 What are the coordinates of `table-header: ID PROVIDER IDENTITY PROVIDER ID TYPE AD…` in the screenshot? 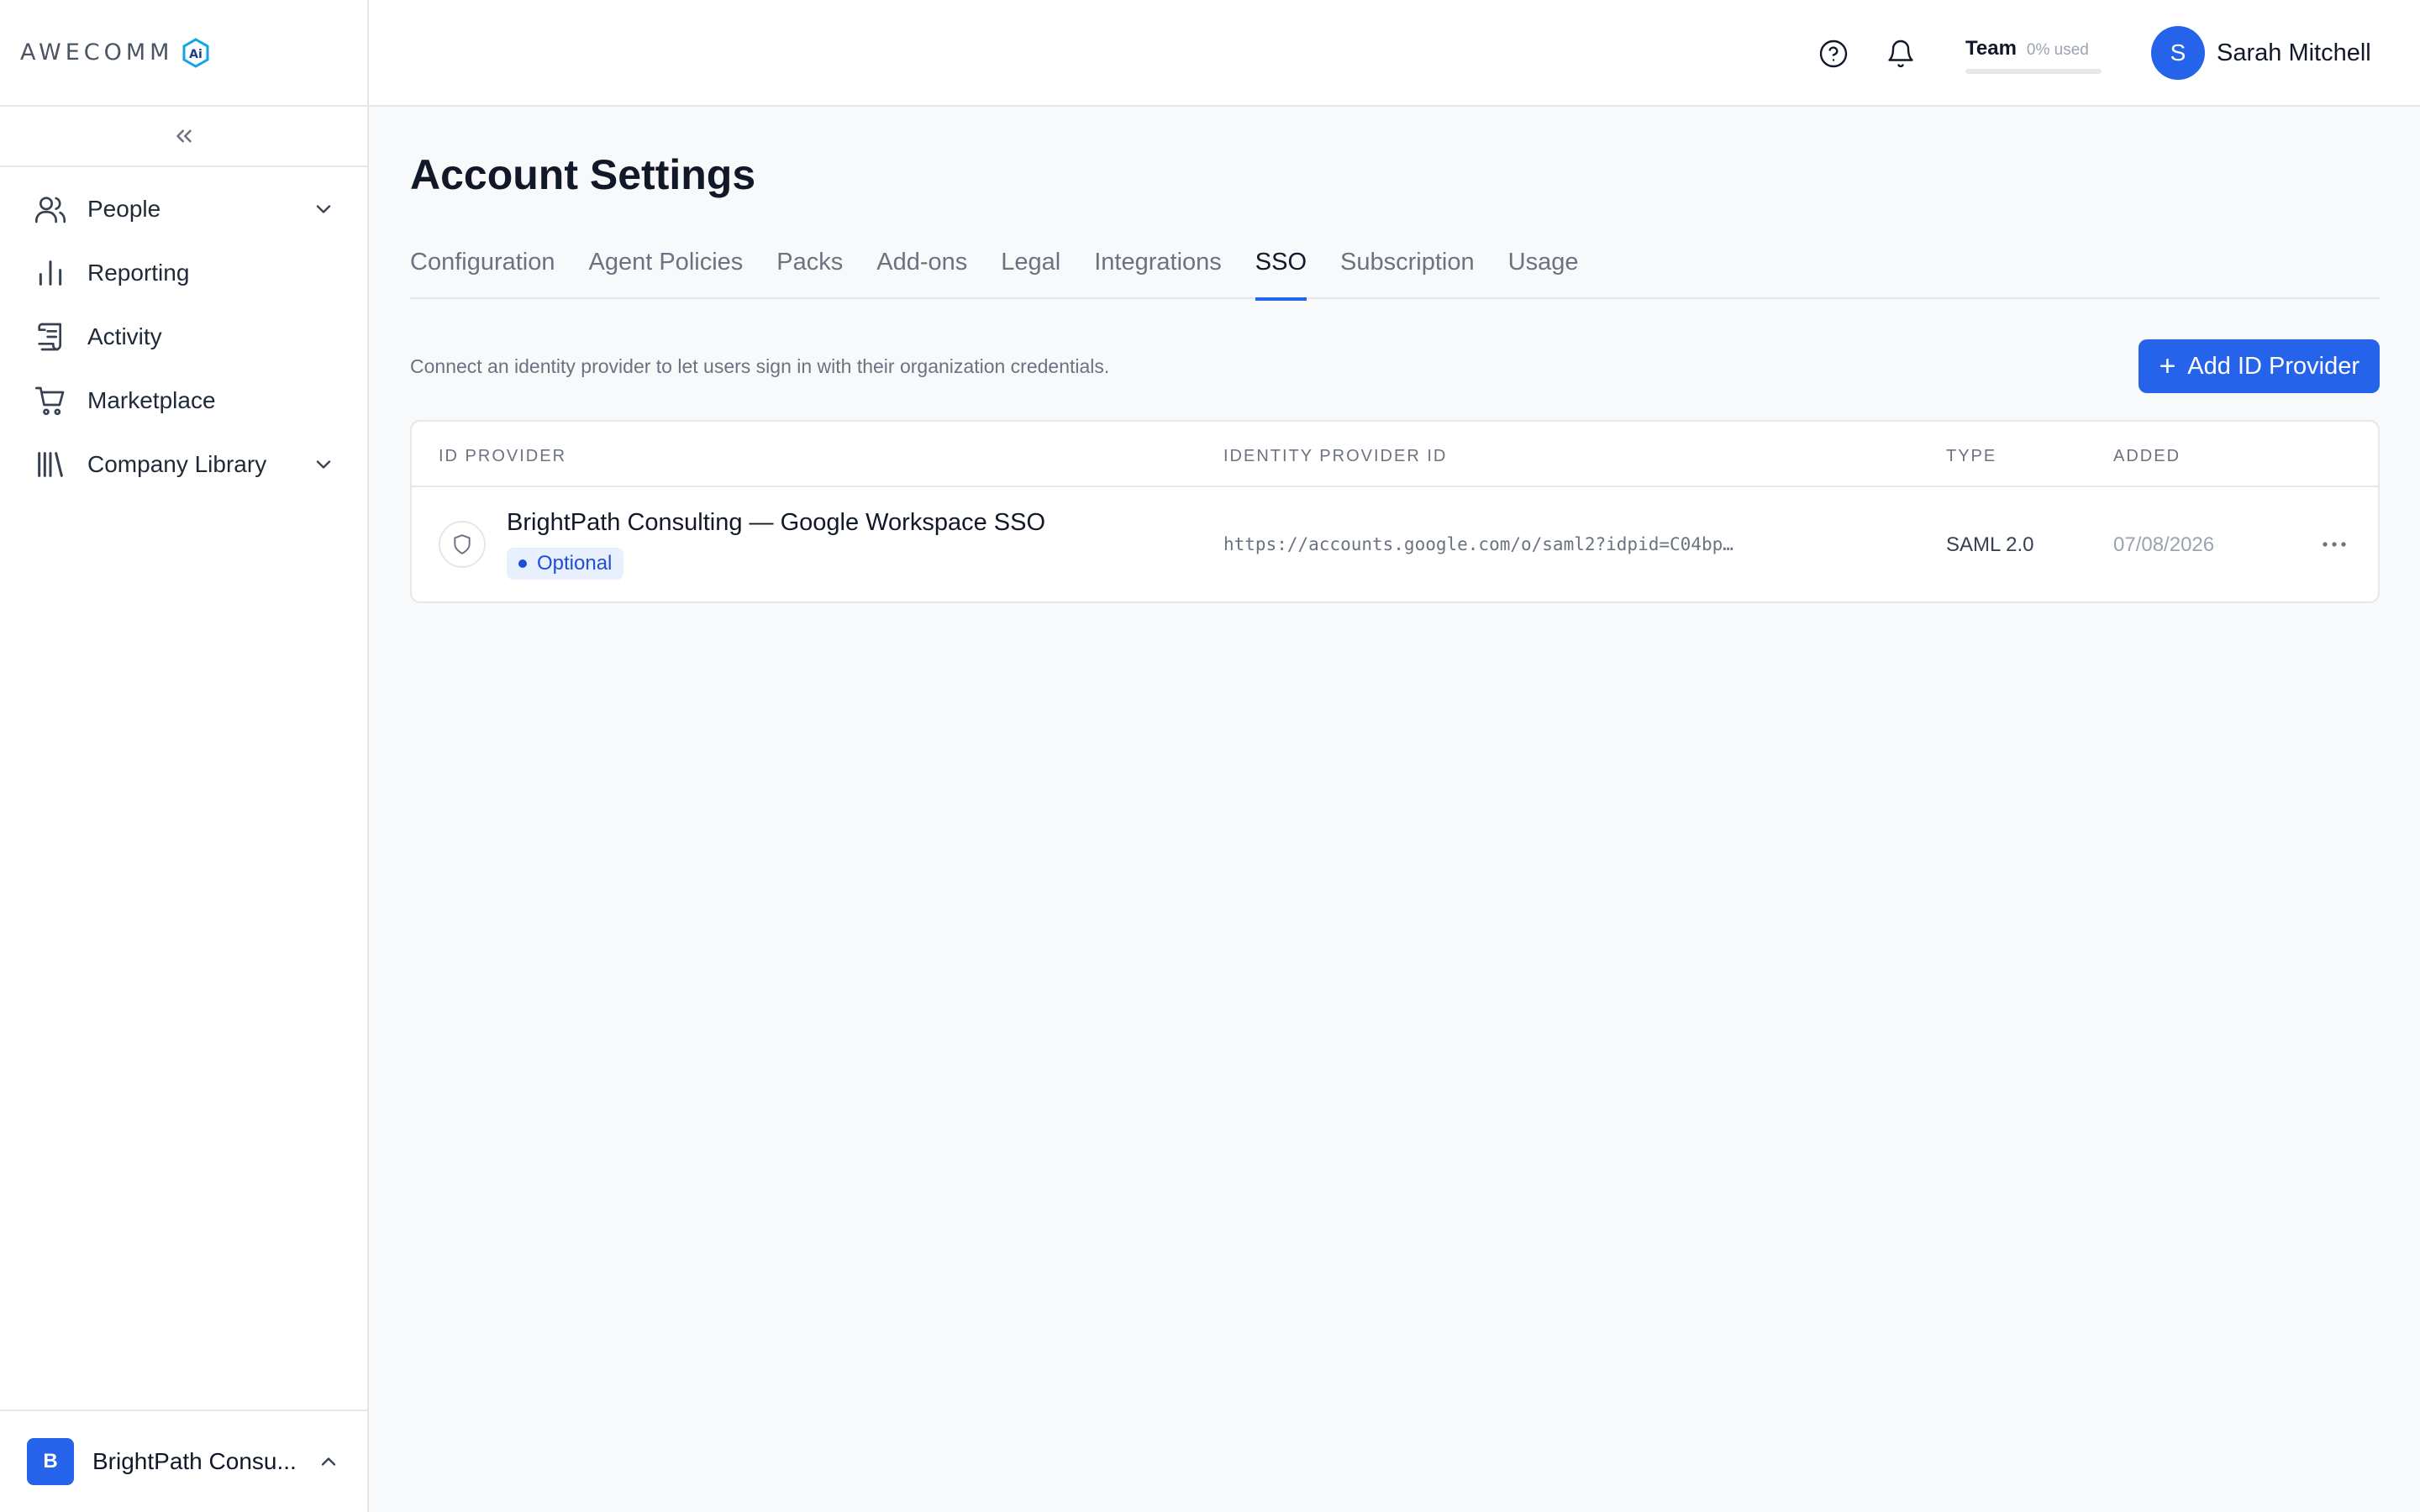 It's located at (1395, 454).